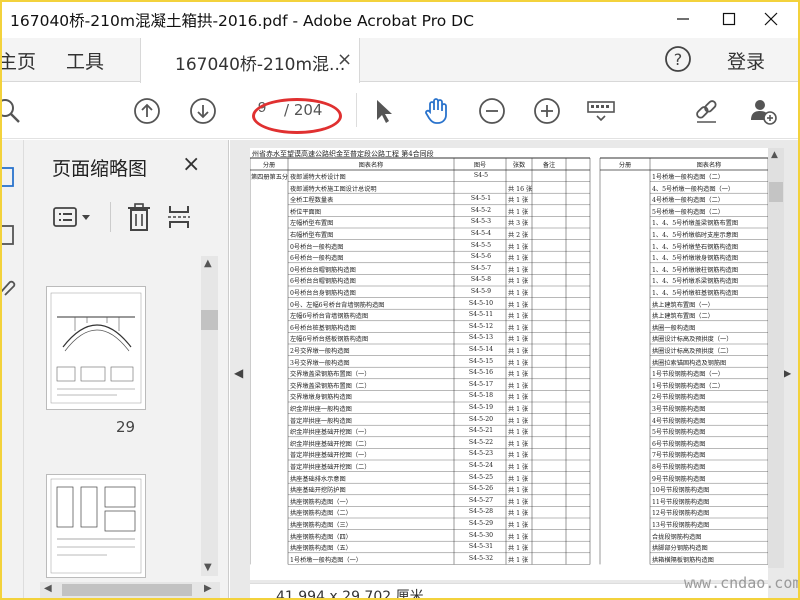 The image size is (800, 600). I want to click on panel-close-icon: ×, so click(191, 164).